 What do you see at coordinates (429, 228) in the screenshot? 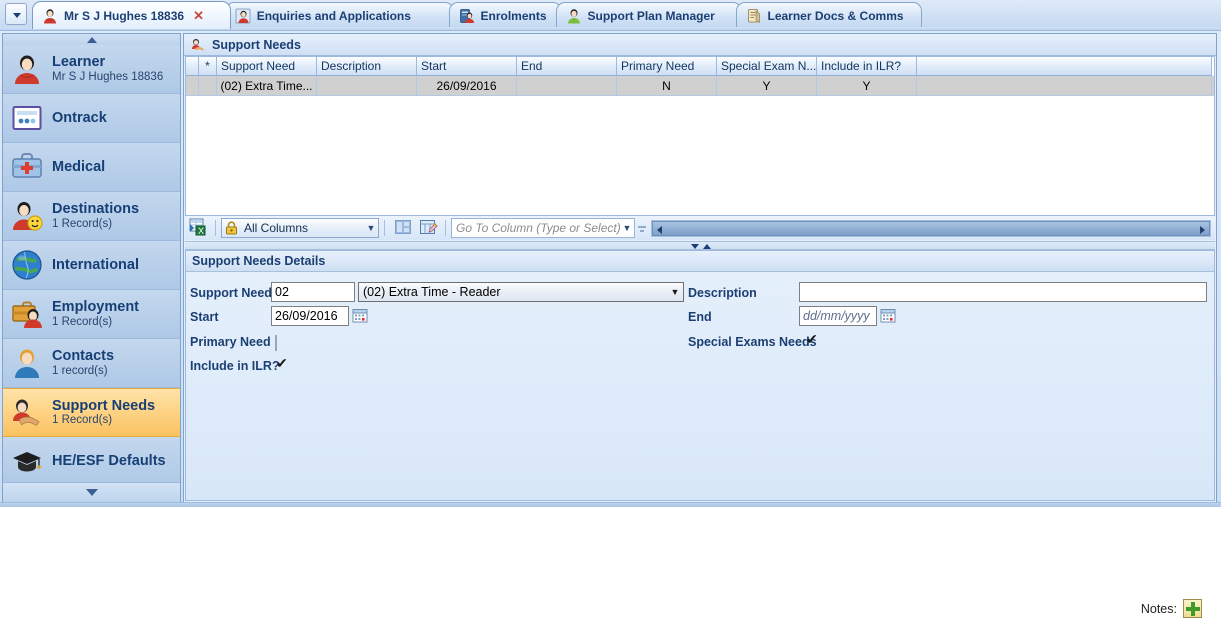
I see `grid-edit-layout-icon` at bounding box center [429, 228].